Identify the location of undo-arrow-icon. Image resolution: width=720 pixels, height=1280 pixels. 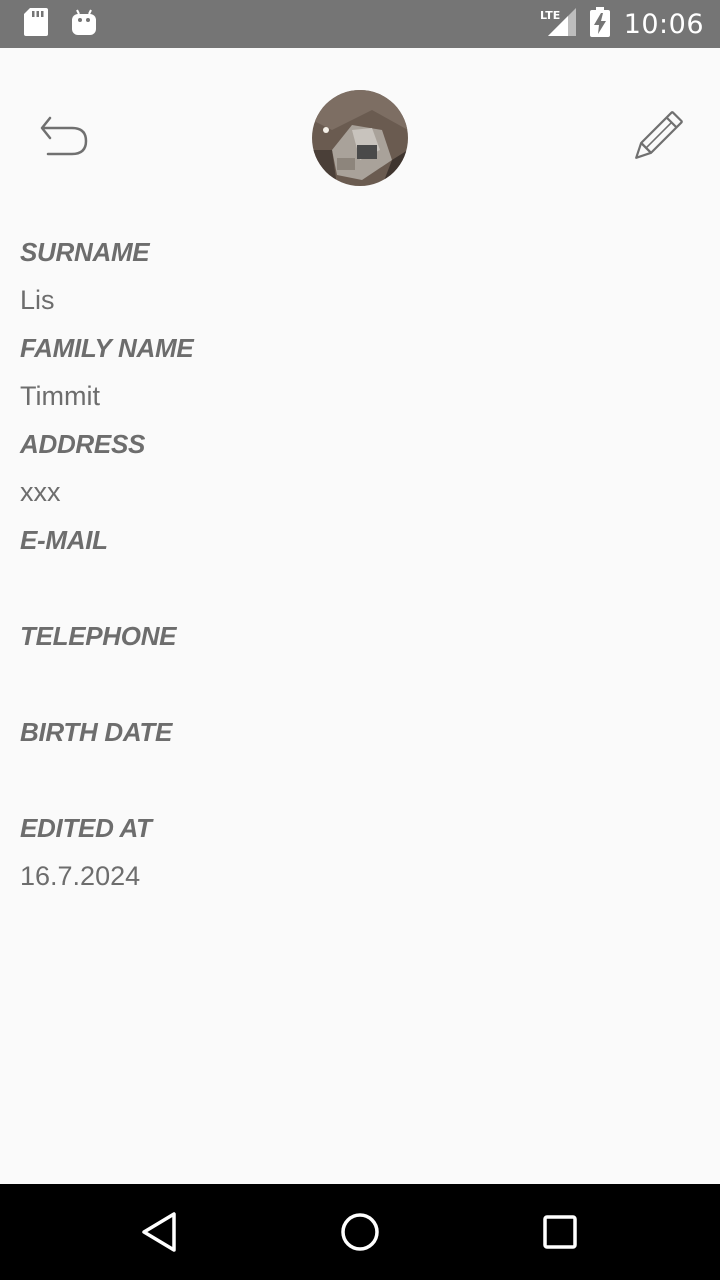
(64, 136).